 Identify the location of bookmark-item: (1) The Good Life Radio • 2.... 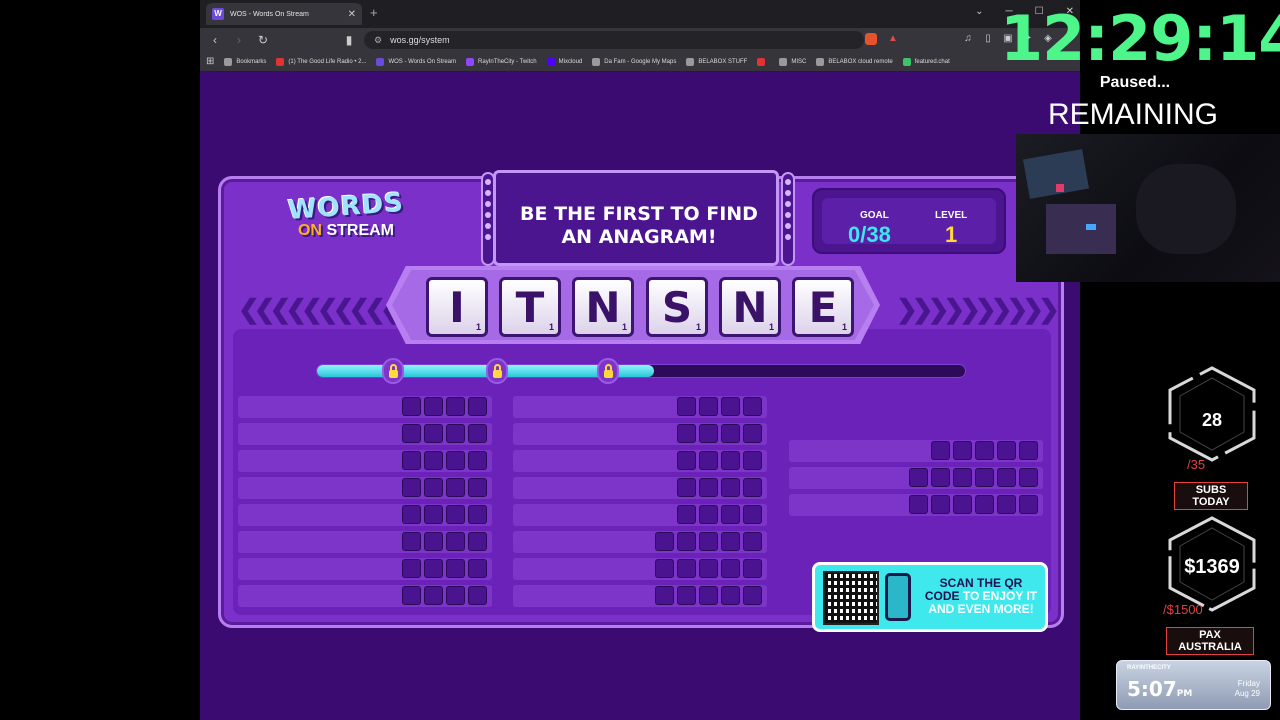
(321, 61).